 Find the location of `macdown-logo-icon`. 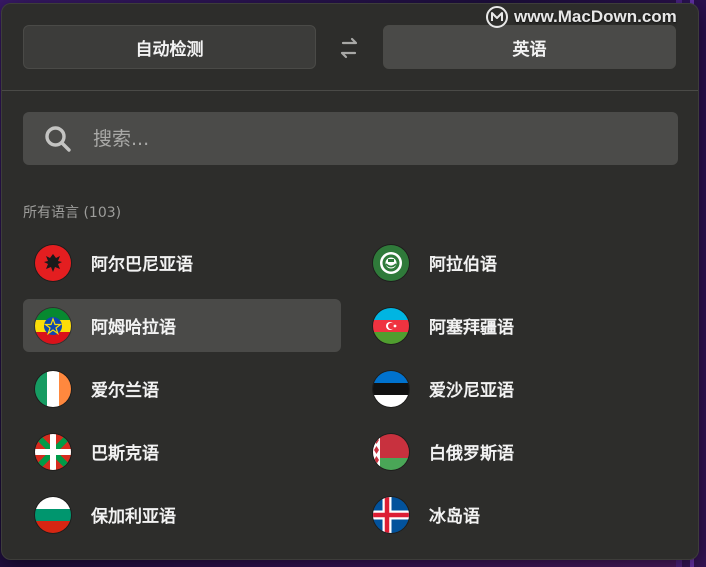

macdown-logo-icon is located at coordinates (497, 17).